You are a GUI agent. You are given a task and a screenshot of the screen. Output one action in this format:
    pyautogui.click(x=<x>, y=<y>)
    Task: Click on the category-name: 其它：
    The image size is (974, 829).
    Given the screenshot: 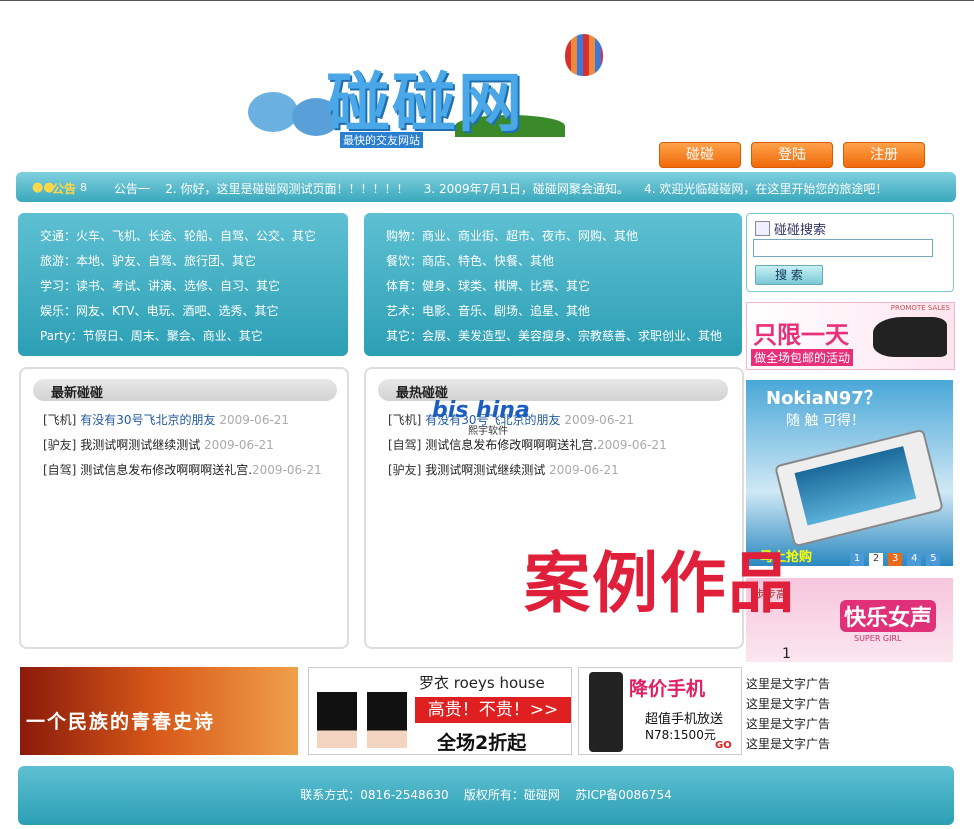 What is the action you would take?
    pyautogui.click(x=404, y=336)
    